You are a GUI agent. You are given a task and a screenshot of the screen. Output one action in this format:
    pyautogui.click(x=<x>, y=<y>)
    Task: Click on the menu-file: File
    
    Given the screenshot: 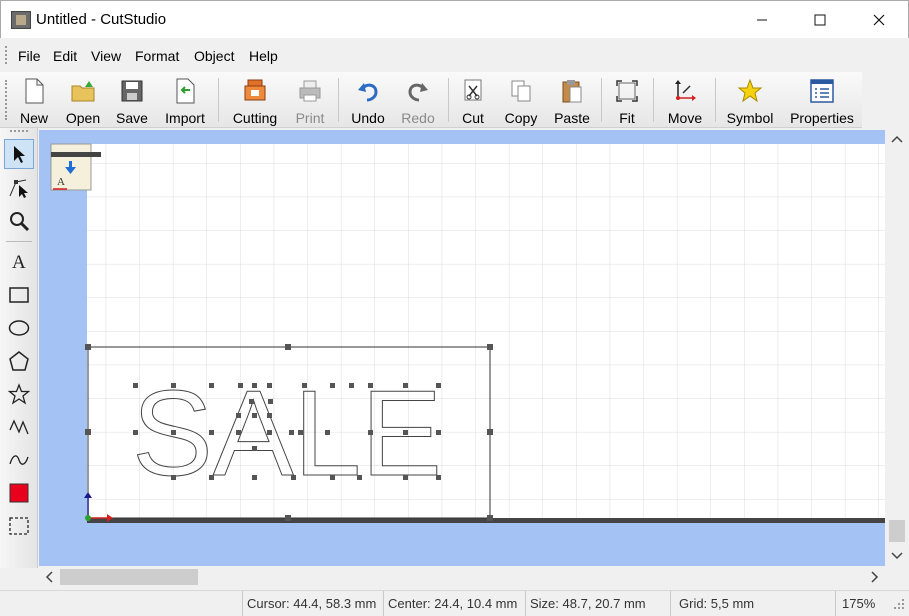 What is the action you would take?
    pyautogui.click(x=29, y=56)
    